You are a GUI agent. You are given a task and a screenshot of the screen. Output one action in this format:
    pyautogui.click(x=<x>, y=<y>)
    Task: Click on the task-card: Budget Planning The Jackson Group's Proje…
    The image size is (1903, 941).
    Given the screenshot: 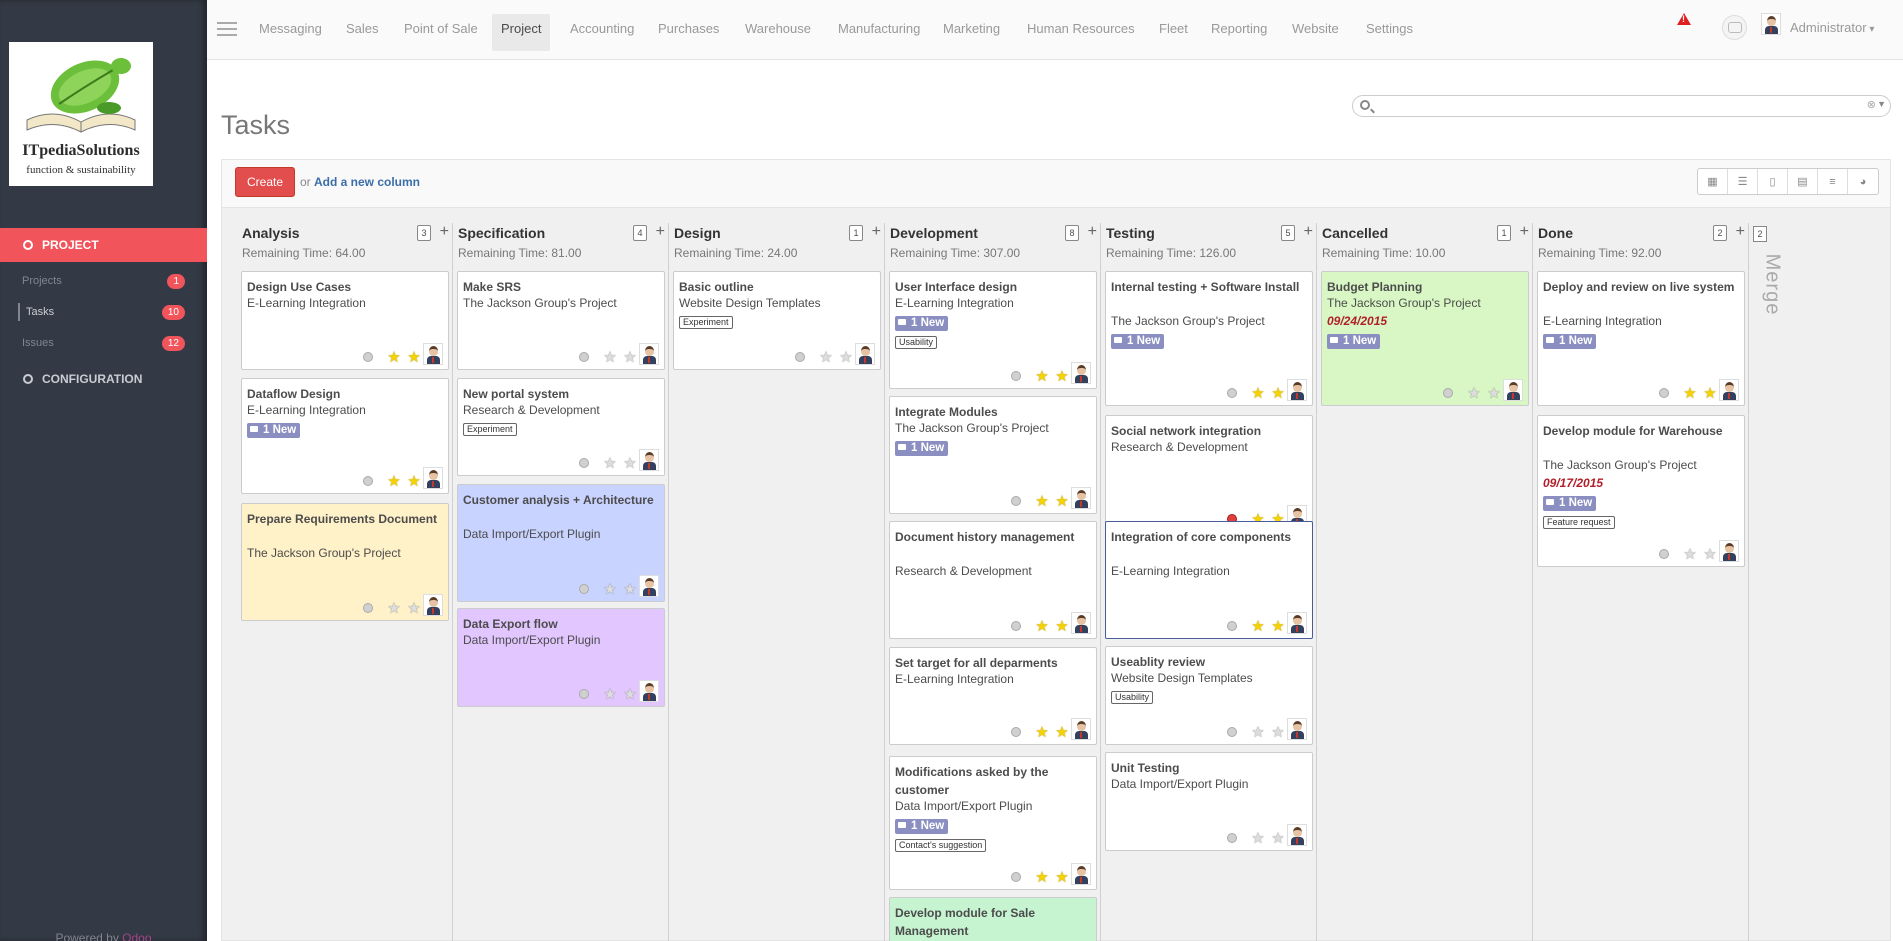 What is the action you would take?
    pyautogui.click(x=1425, y=338)
    